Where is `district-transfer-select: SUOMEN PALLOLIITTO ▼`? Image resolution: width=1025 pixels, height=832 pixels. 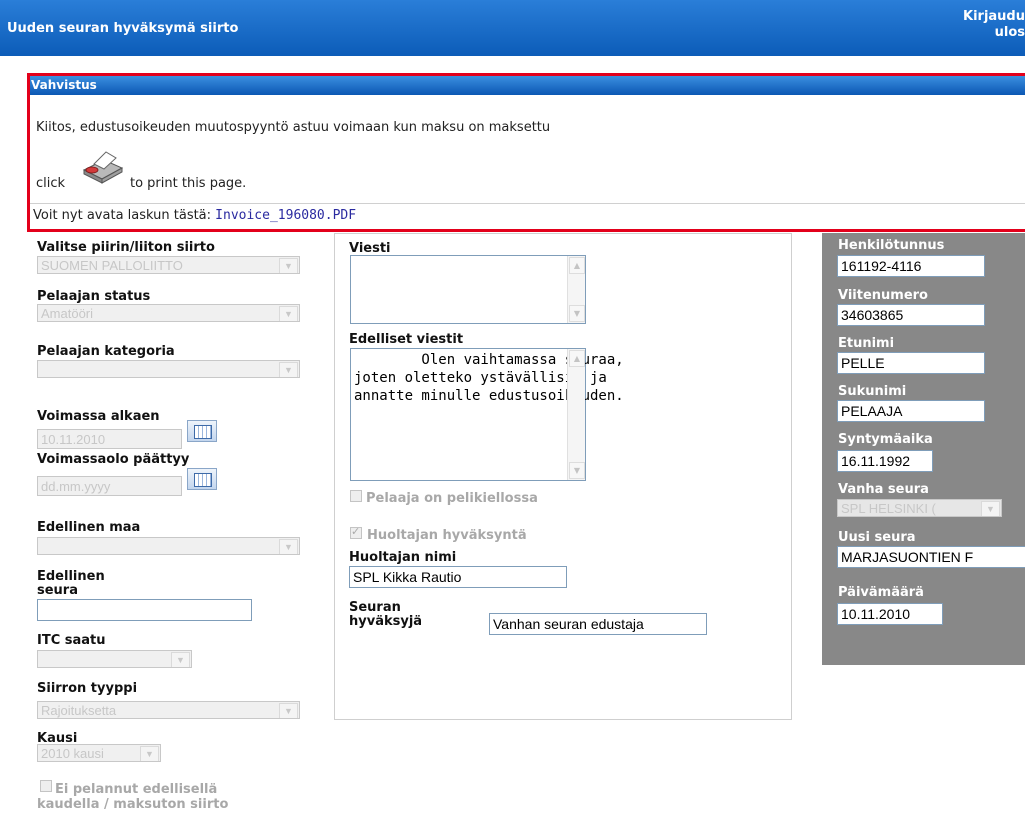 district-transfer-select: SUOMEN PALLOLIITTO ▼ is located at coordinates (168, 265).